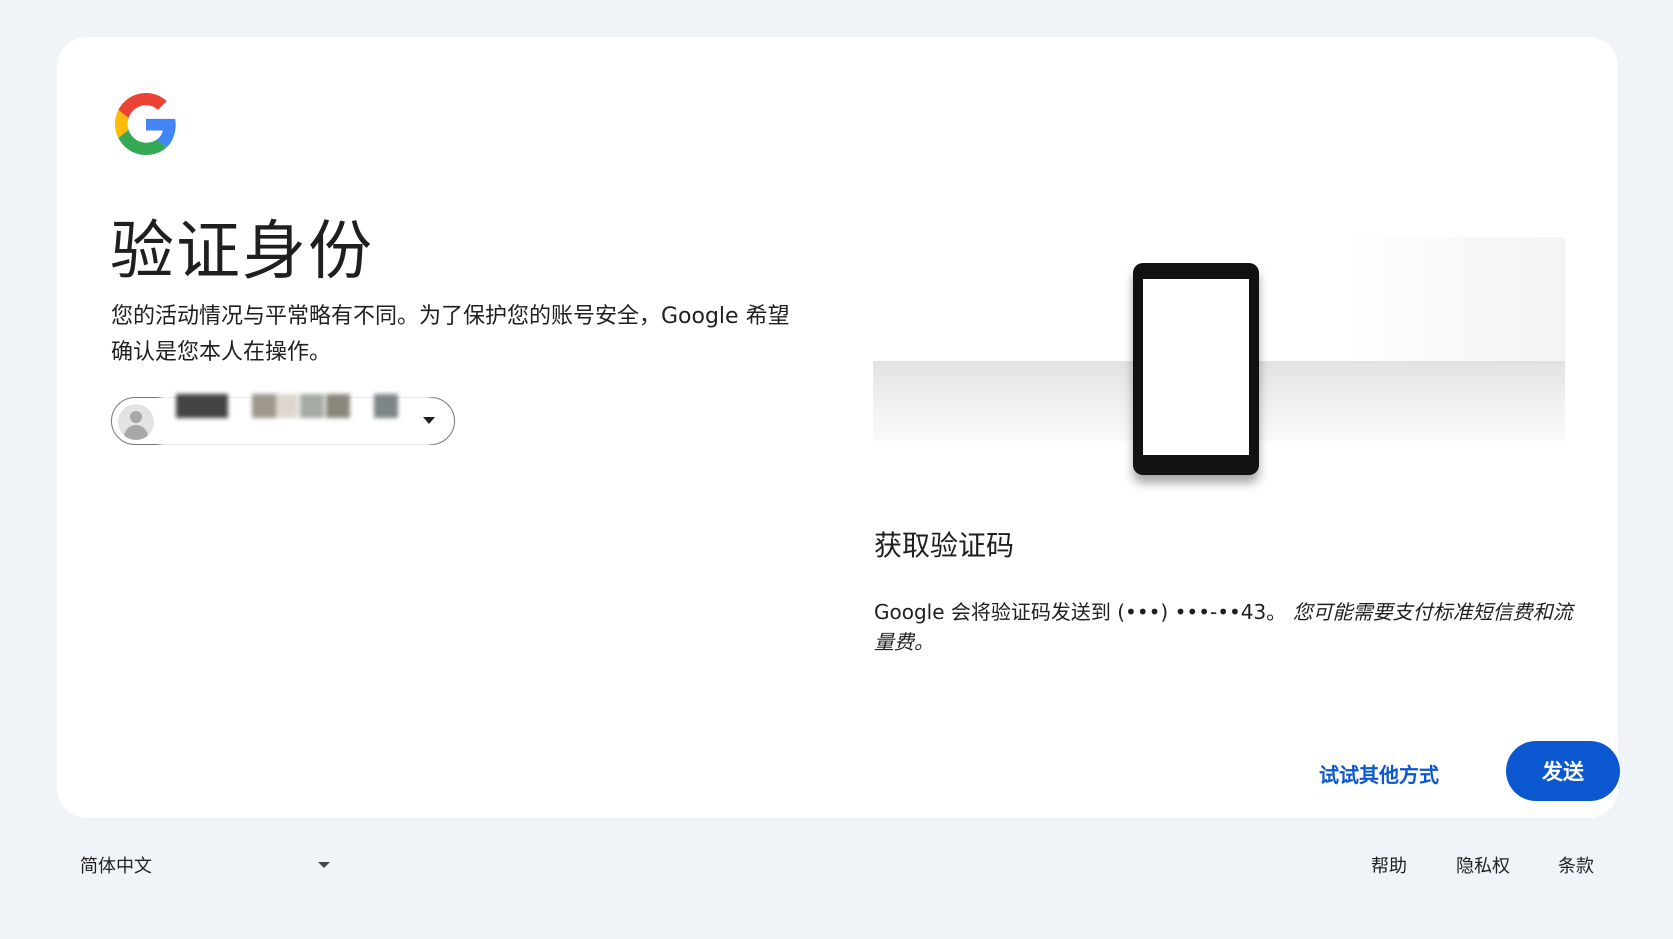  I want to click on footer-link-help: 帮助, so click(1389, 865).